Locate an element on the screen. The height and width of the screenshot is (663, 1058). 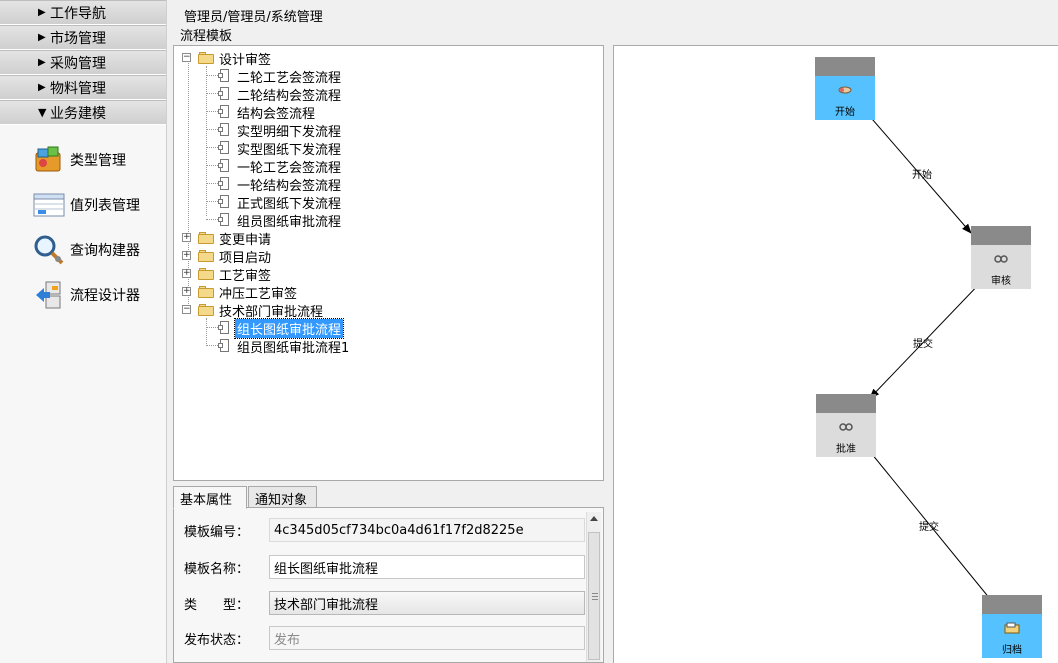
publish-status-field: 发布 is located at coordinates (427, 638).